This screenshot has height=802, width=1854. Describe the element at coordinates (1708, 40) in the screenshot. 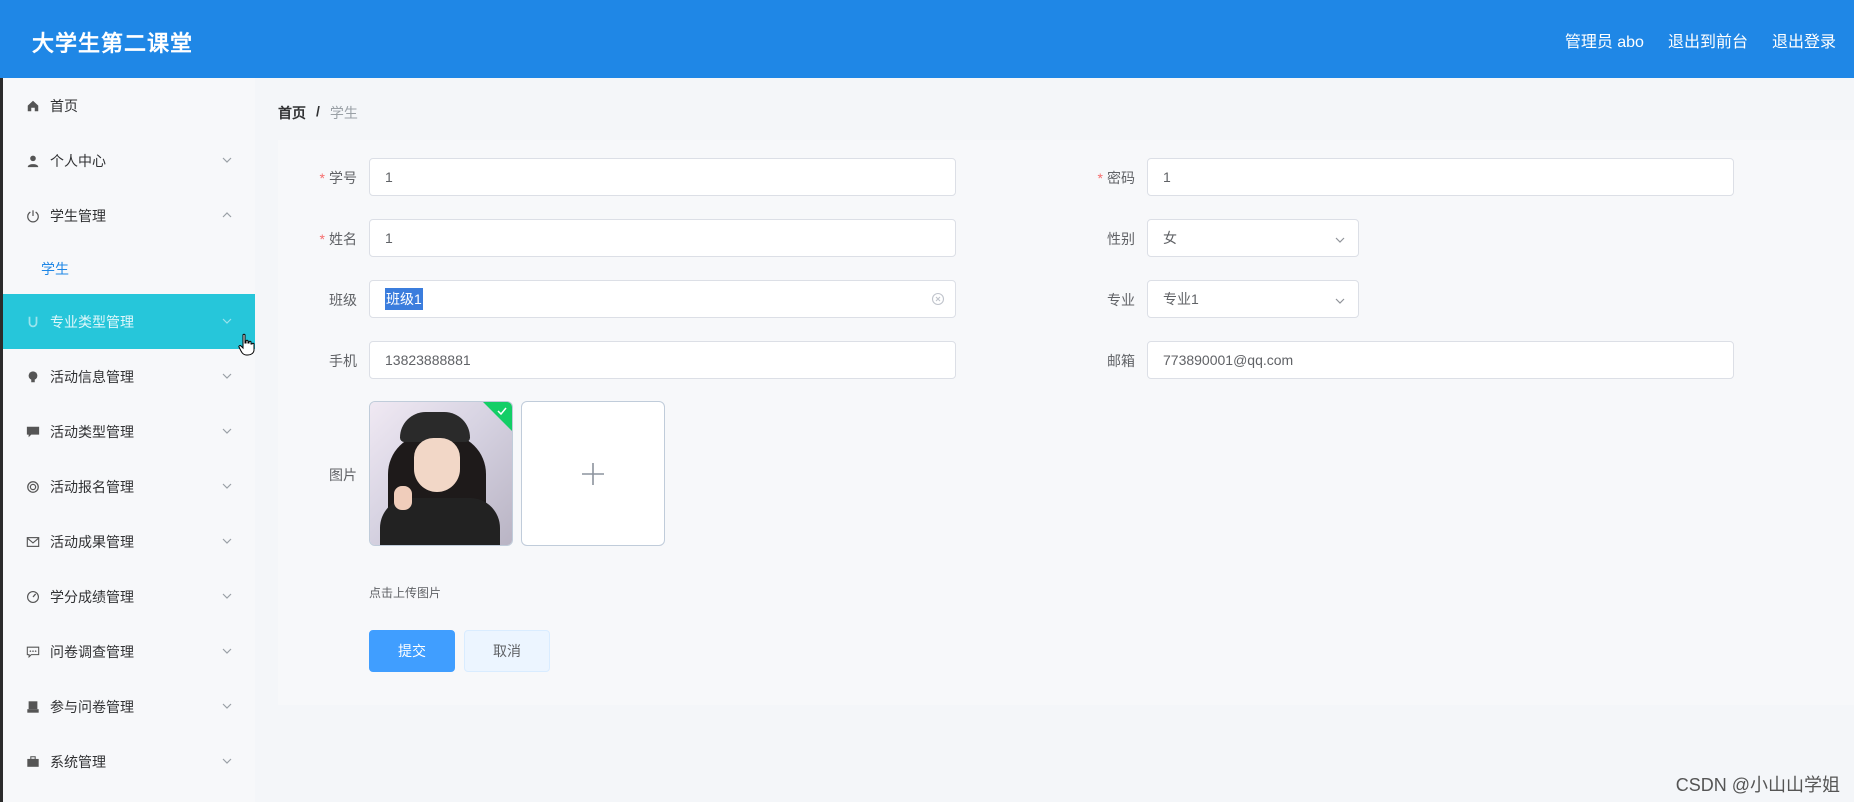

I see `exit-to-front-link: 退出到前台` at that location.